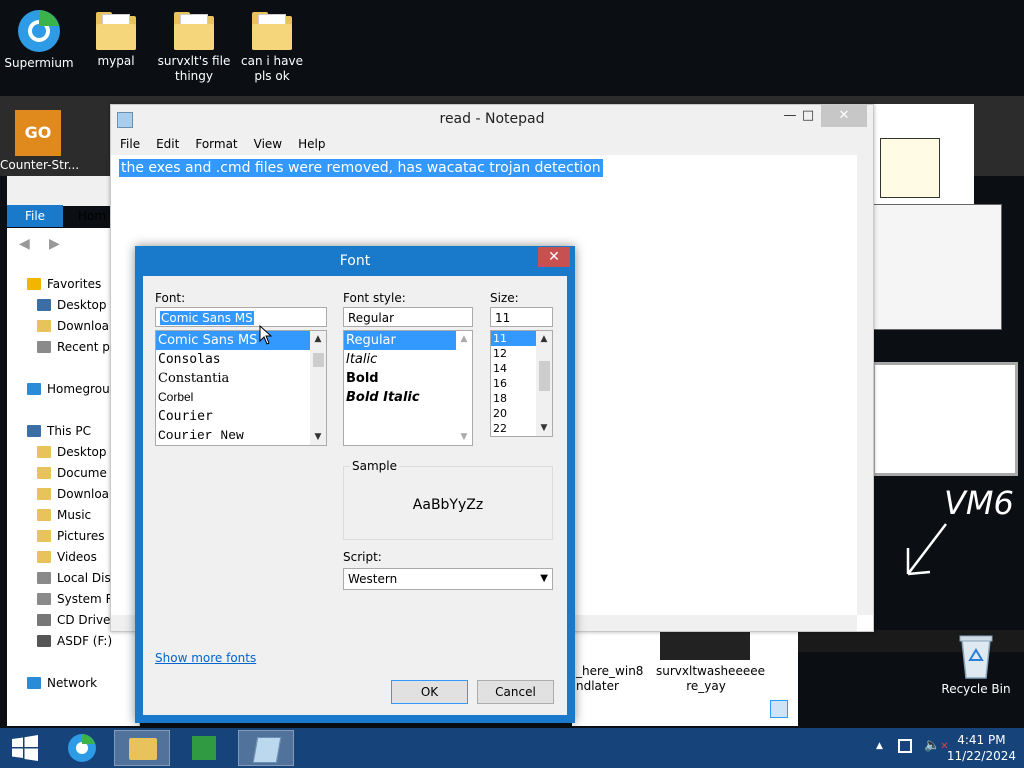 This screenshot has height=768, width=1024. Describe the element at coordinates (82, 748) in the screenshot. I see `taskbar-supermium` at that location.